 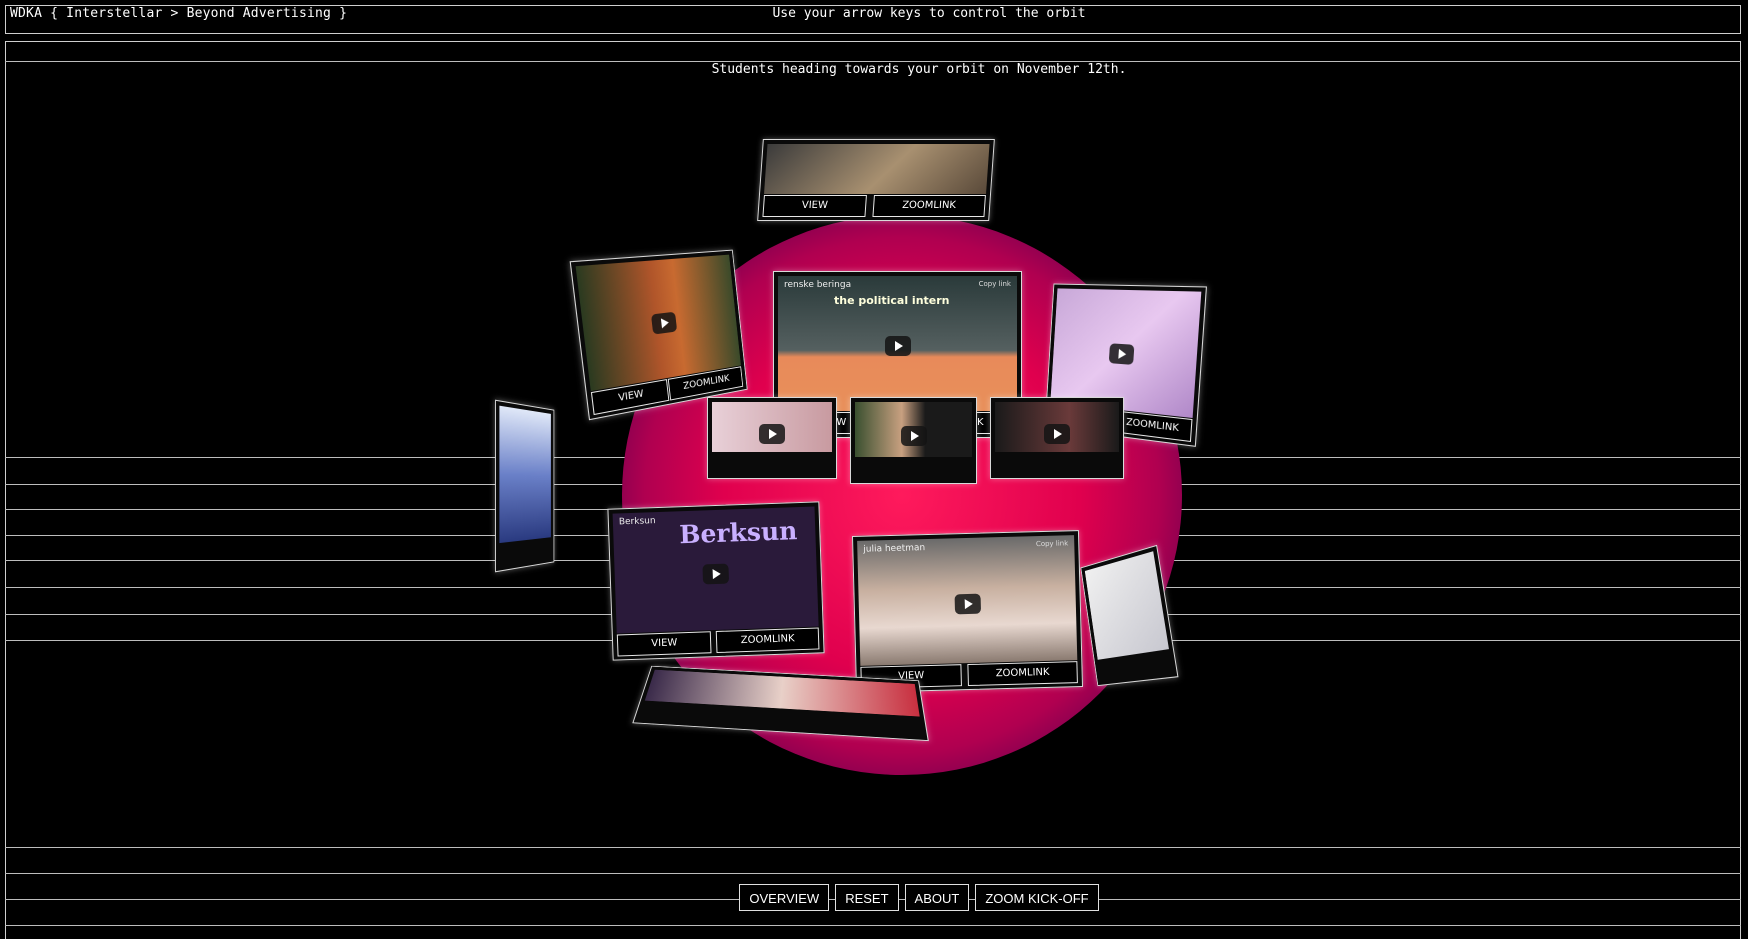 What do you see at coordinates (937, 897) in the screenshot?
I see `about-button: ABOUT` at bounding box center [937, 897].